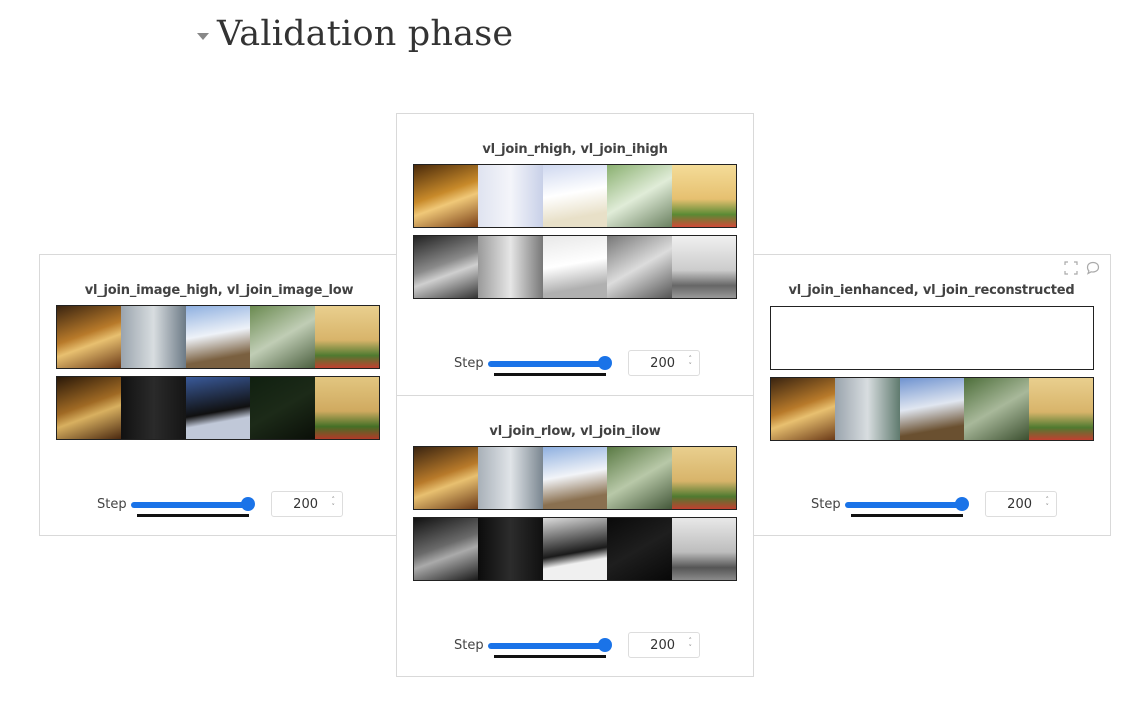  What do you see at coordinates (932, 409) in the screenshot?
I see `image-strip-reconstructed` at bounding box center [932, 409].